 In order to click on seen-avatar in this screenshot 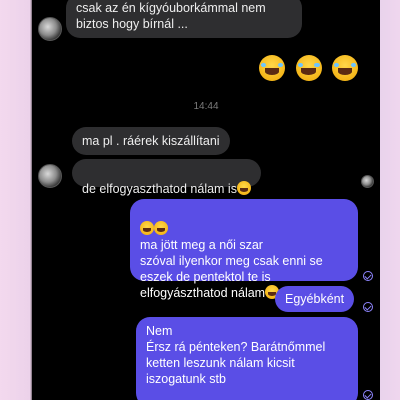, I will do `click(367, 181)`.